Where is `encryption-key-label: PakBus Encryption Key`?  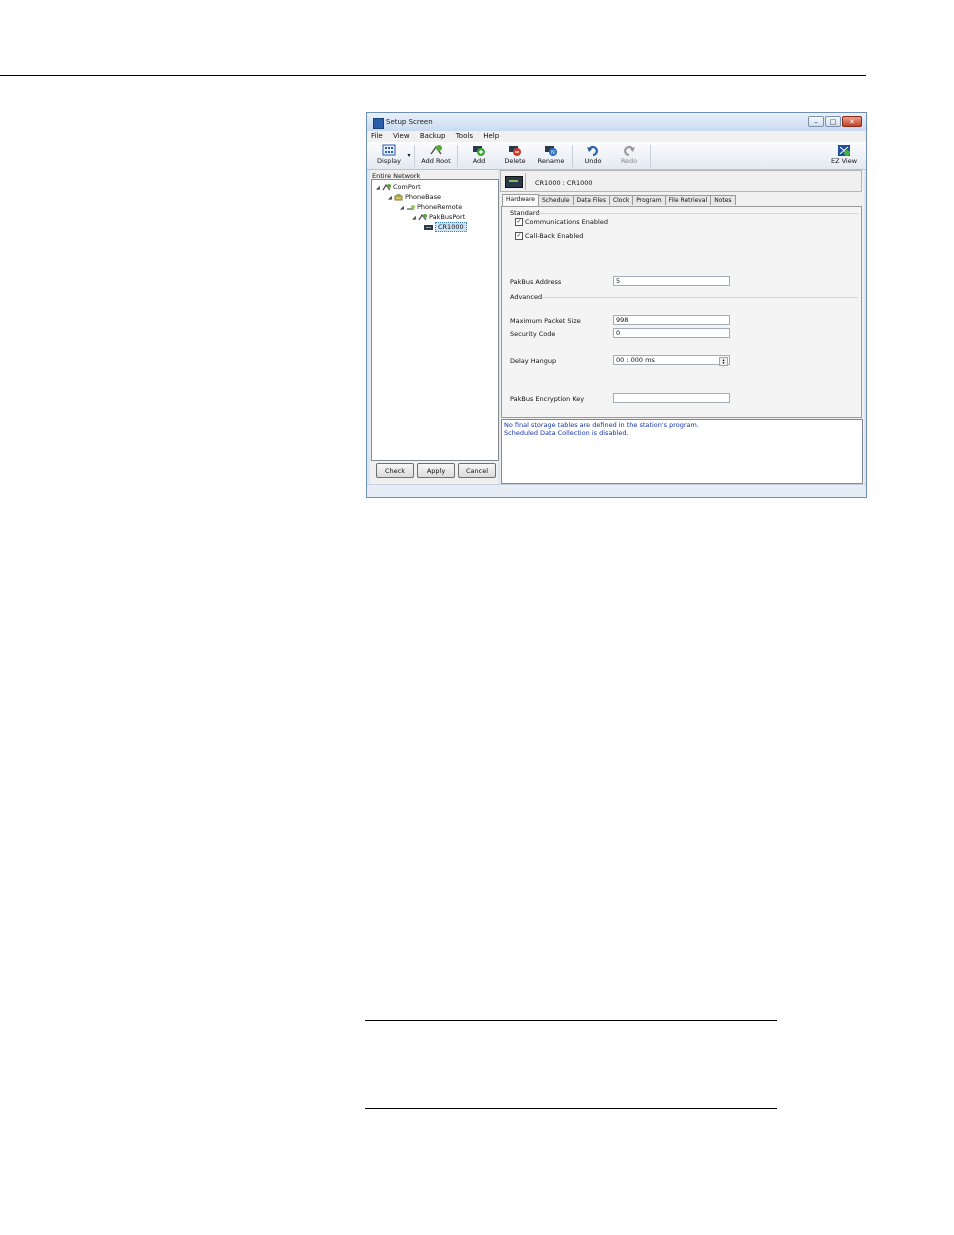 encryption-key-label: PakBus Encryption Key is located at coordinates (547, 399).